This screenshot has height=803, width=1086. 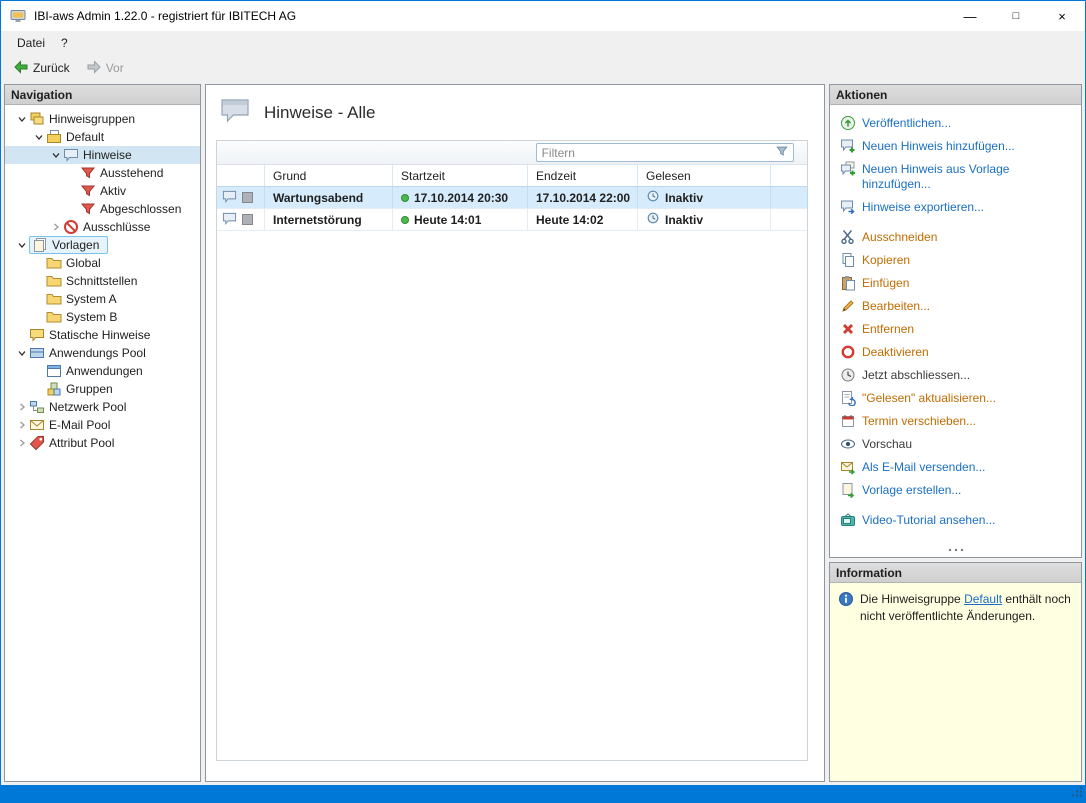 I want to click on tree-item-system-a: System A, so click(x=102, y=299).